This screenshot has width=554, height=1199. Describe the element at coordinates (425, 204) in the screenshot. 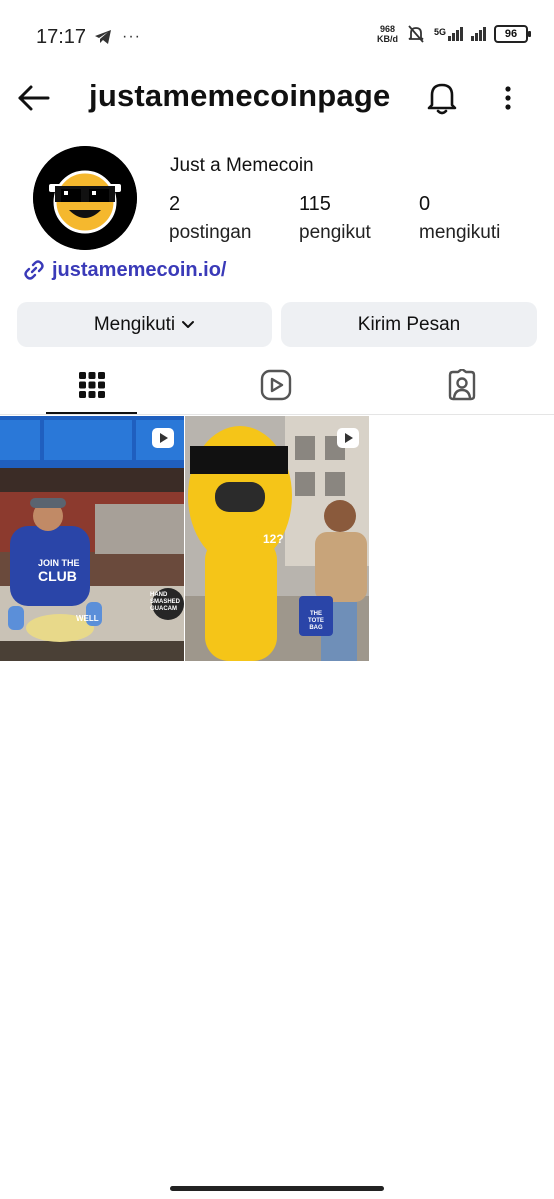

I see `stat-following-value: 0` at that location.